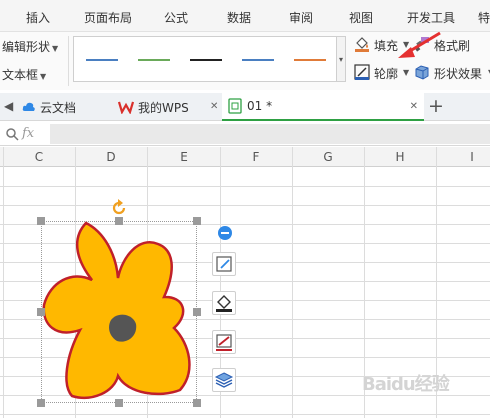 The width and height of the screenshot is (490, 418). I want to click on annotation-arrow-icon, so click(419, 44).